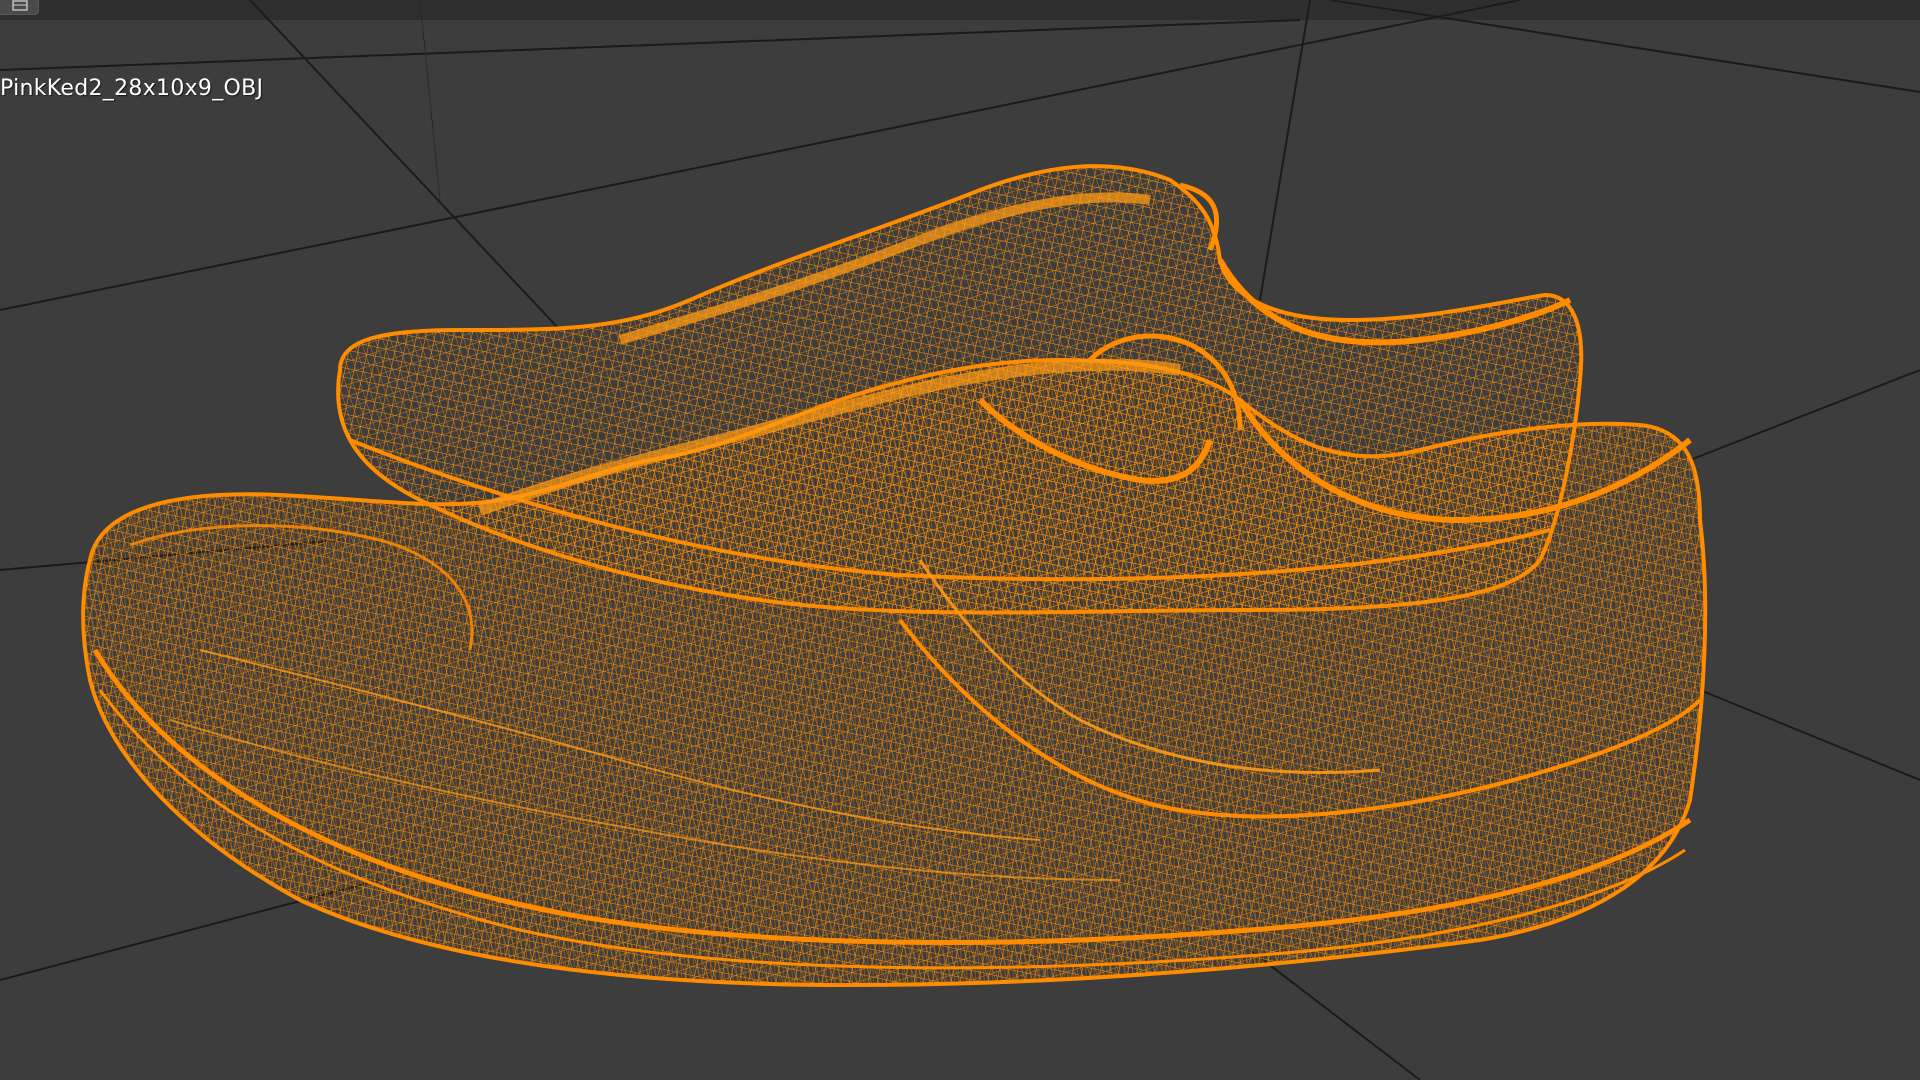 This screenshot has width=1920, height=1080. I want to click on object-name-label: PinkKed2_28x10x9_OBJ, so click(132, 88).